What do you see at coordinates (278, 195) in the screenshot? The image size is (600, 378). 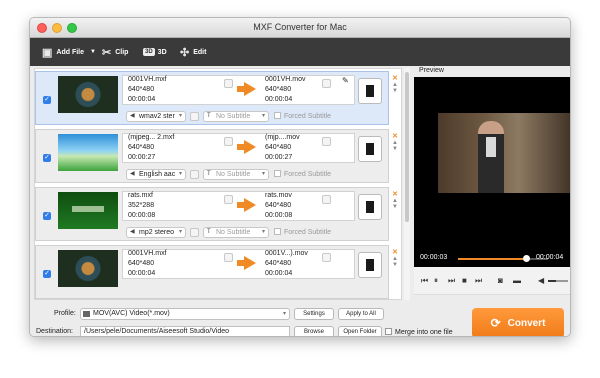 I see `output-name: rats.mov` at bounding box center [278, 195].